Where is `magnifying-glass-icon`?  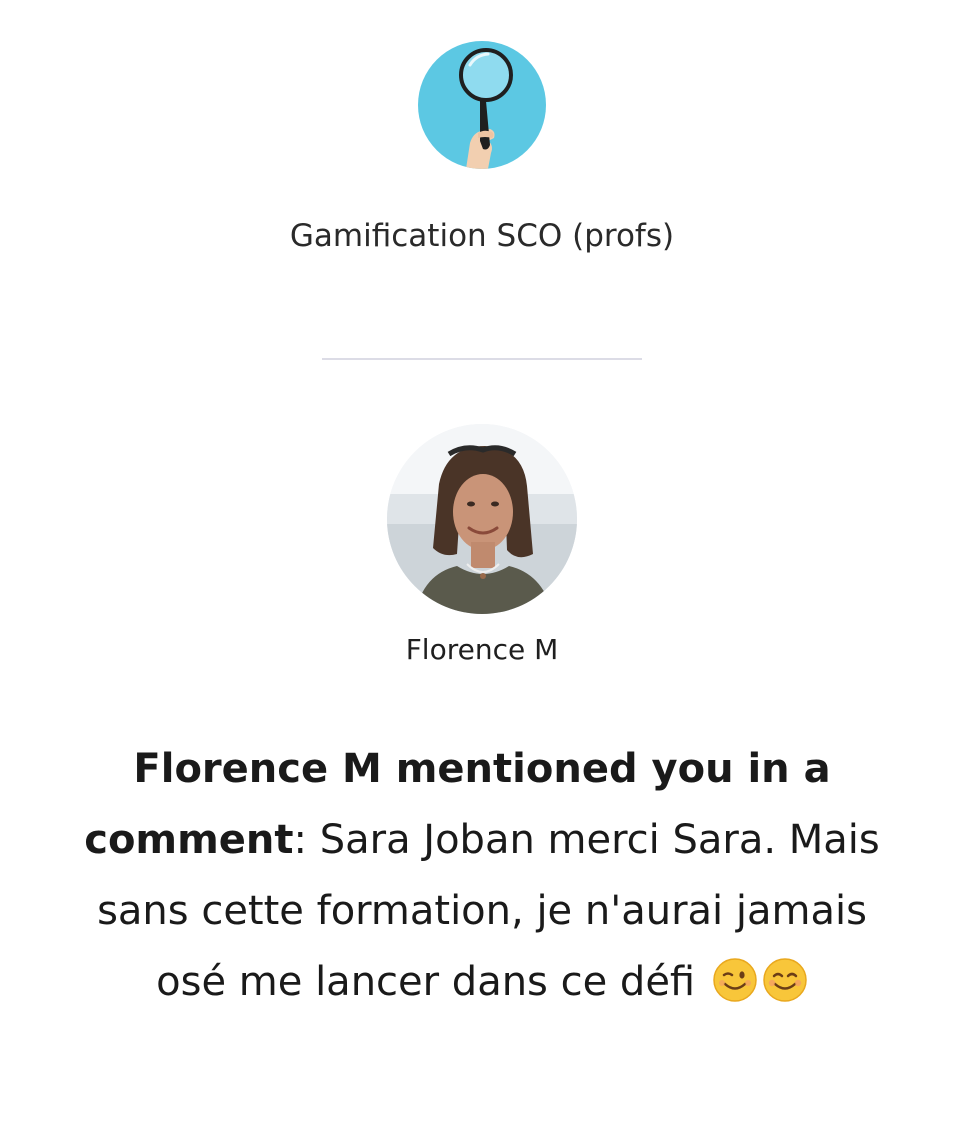
magnifying-glass-icon is located at coordinates (486, 108).